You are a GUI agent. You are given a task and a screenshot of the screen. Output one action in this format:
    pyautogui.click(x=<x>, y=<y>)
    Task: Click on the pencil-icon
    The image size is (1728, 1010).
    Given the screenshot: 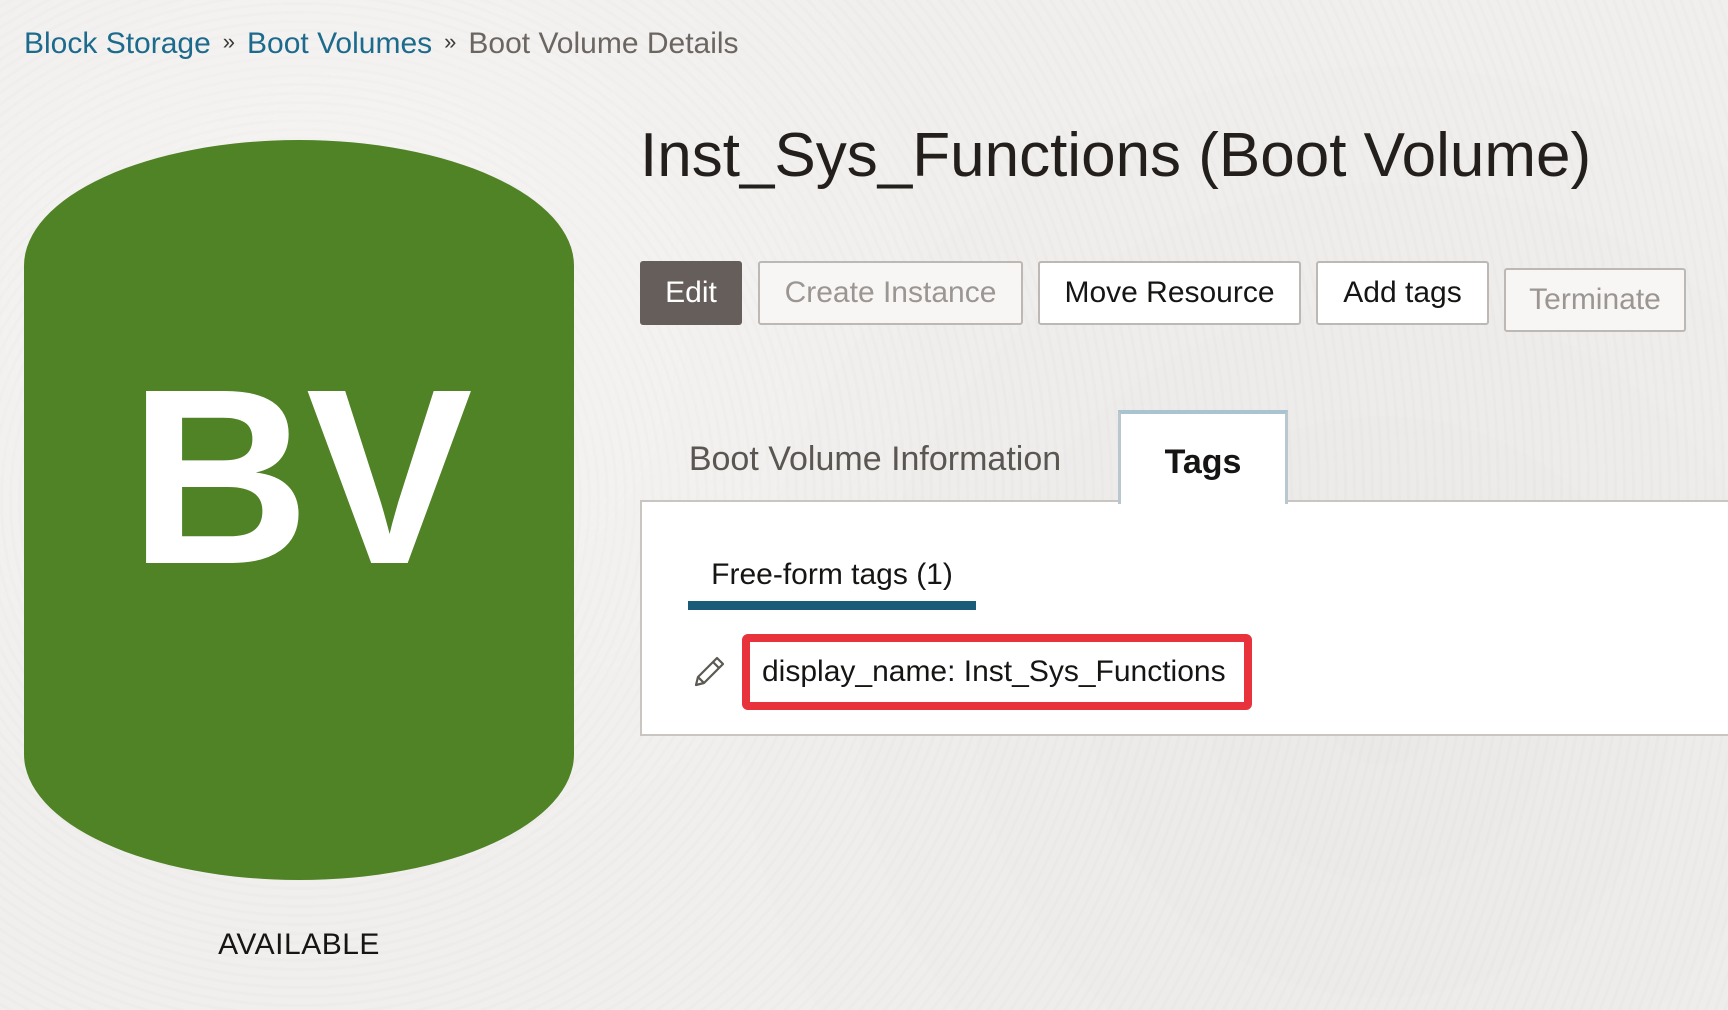 What is the action you would take?
    pyautogui.click(x=709, y=672)
    